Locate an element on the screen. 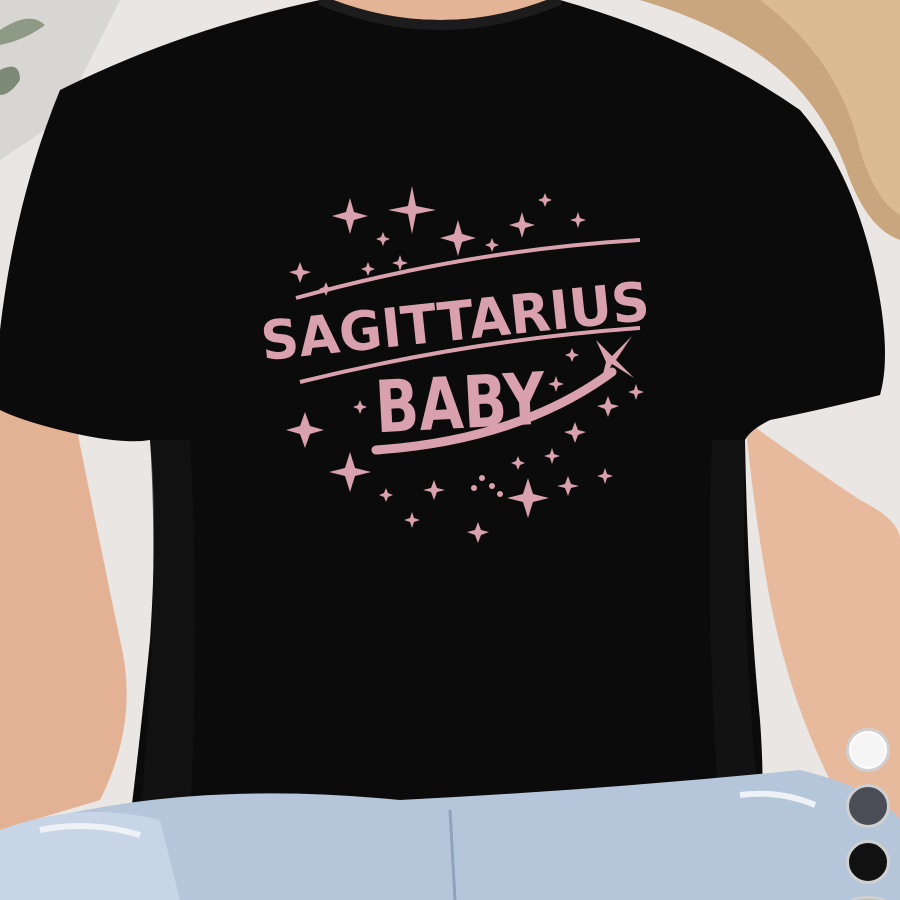 This screenshot has width=900, height=900. print-line2: BABY is located at coordinates (460, 403).